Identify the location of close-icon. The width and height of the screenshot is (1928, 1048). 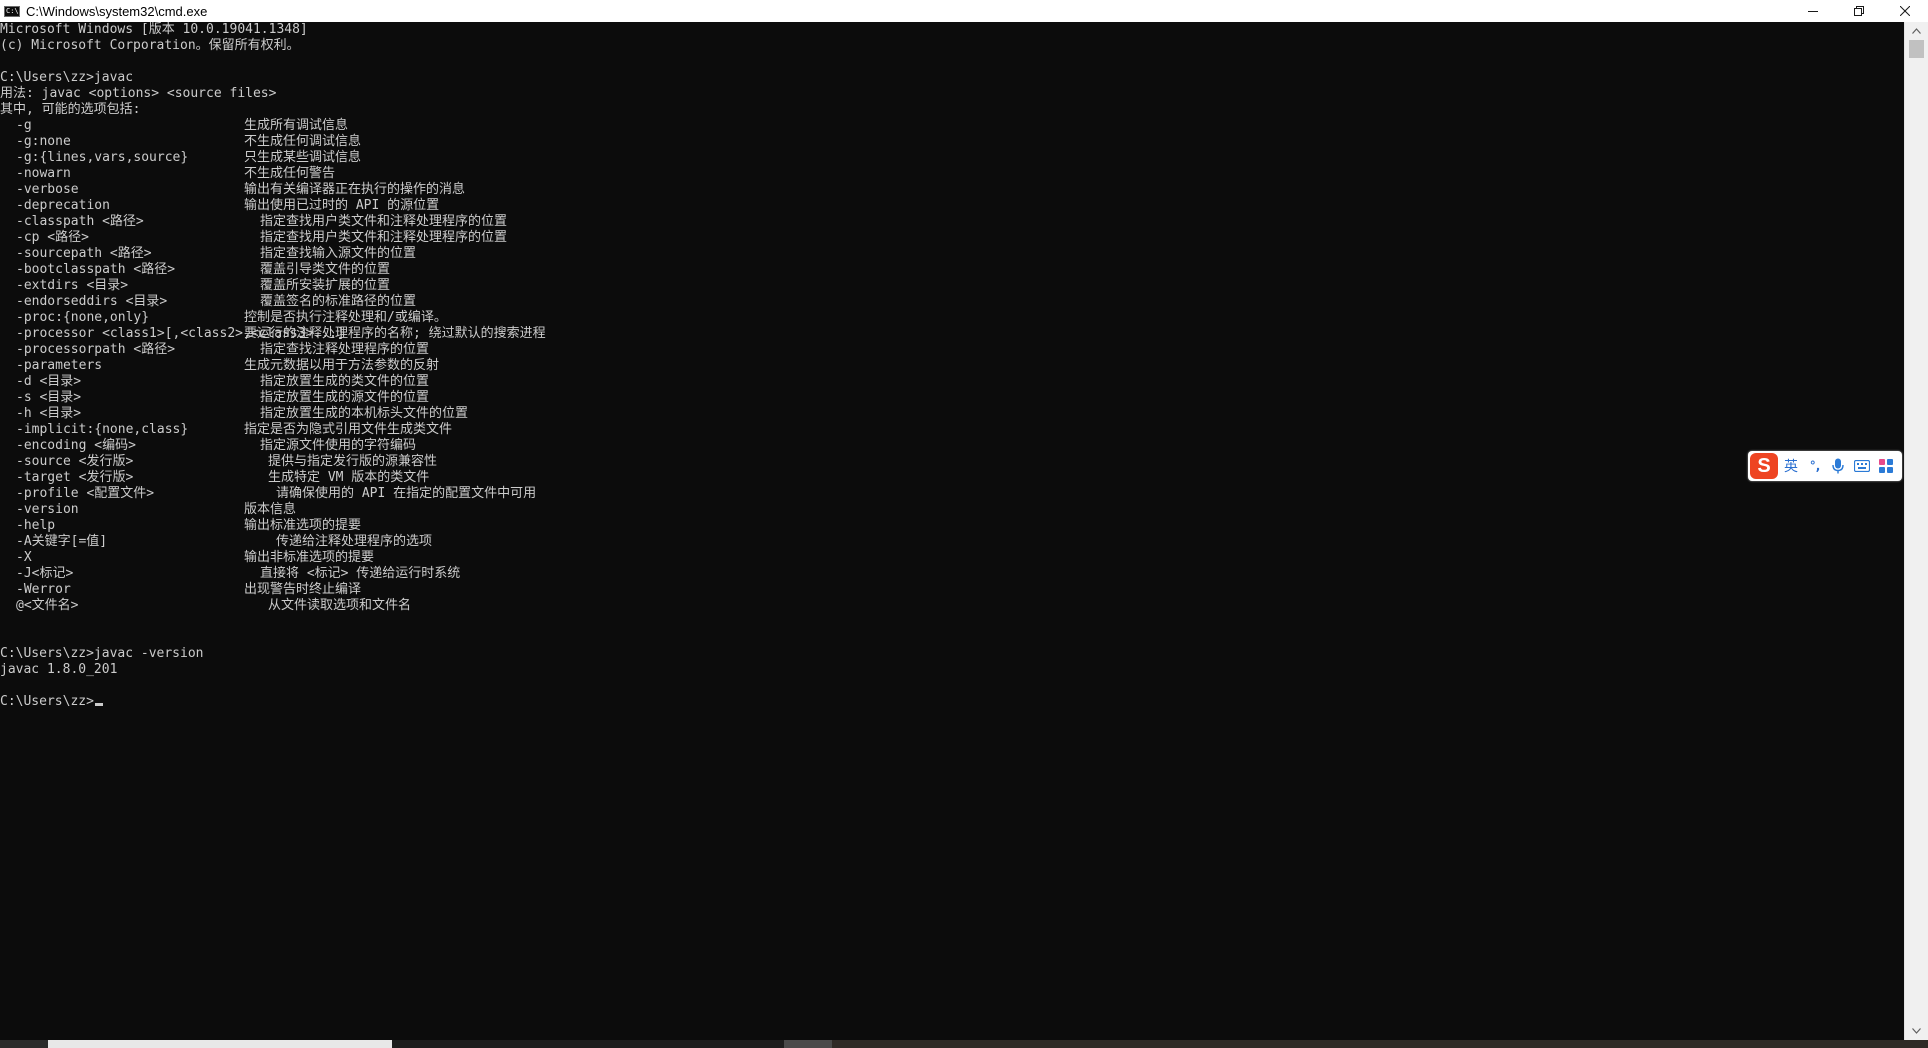
(1905, 11).